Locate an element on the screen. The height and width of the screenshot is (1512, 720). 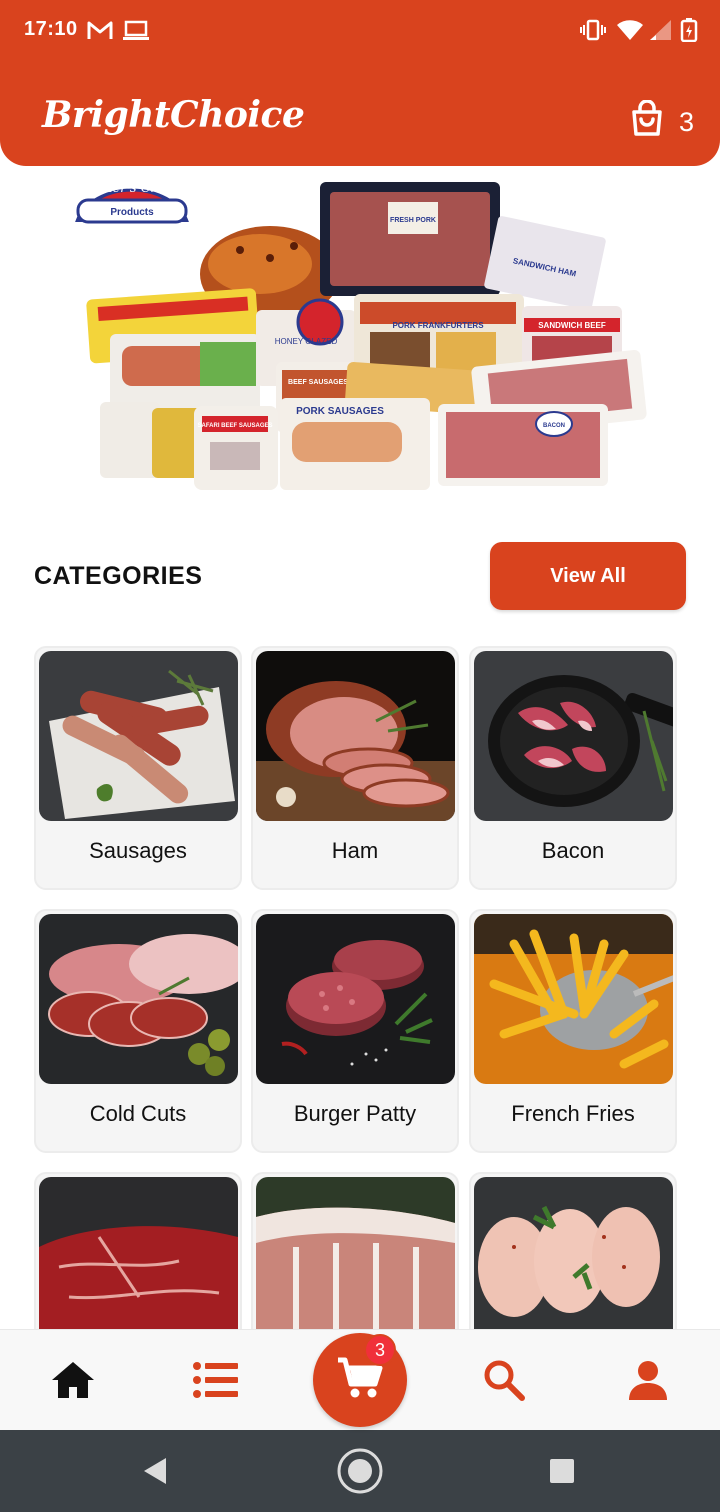
svg-text: PORK SAUSAGES is located at coordinates (340, 411).